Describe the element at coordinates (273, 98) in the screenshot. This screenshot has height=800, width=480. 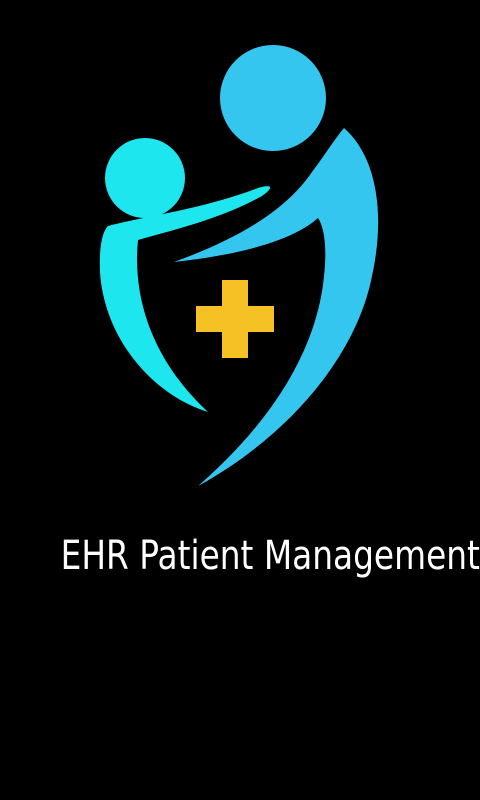
I see `adult-head-icon` at that location.